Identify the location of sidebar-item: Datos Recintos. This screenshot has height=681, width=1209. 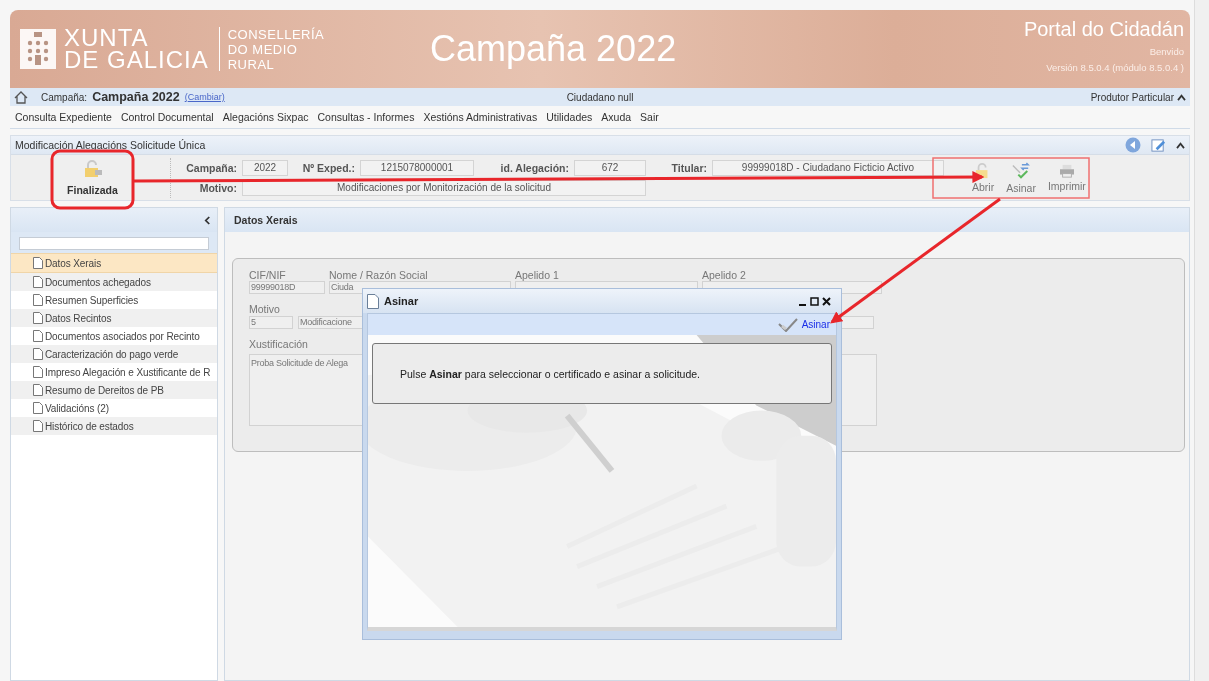
(114, 318).